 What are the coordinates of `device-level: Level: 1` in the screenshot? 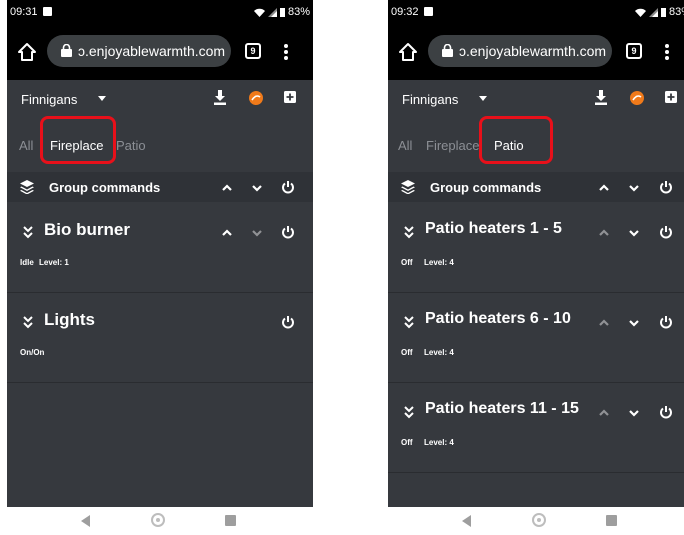 It's located at (54, 262).